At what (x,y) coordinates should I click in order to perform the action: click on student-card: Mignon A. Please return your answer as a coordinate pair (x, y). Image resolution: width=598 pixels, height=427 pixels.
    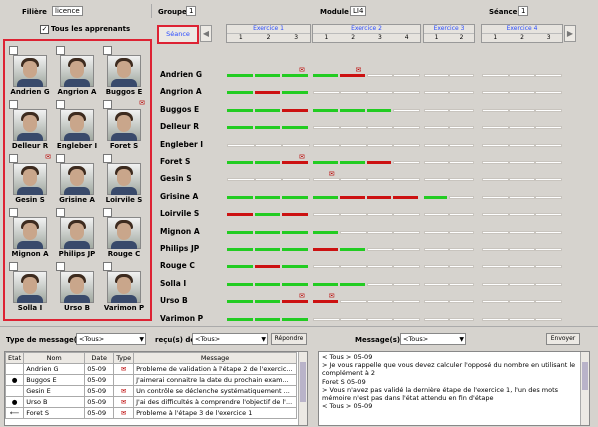
    Looking at the image, I should click on (30, 232).